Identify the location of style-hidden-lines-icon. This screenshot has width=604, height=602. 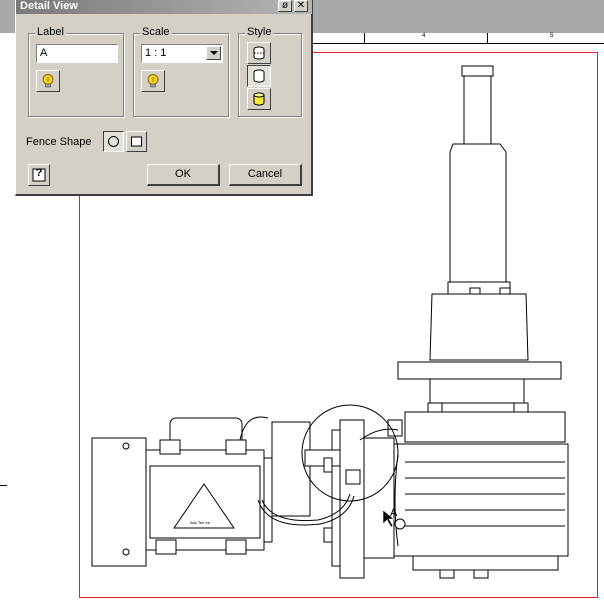
(259, 53).